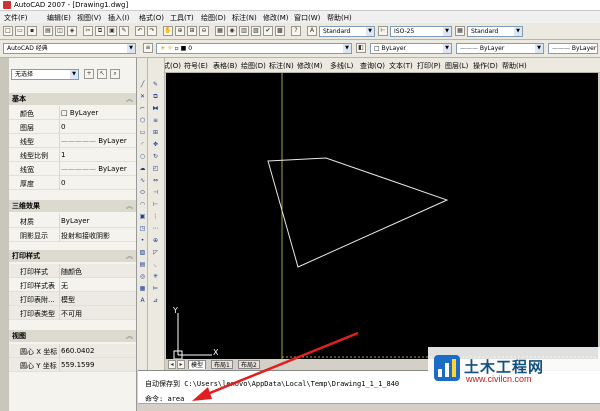 This screenshot has height=411, width=600. I want to click on text-style-select: Standard ▼, so click(347, 31).